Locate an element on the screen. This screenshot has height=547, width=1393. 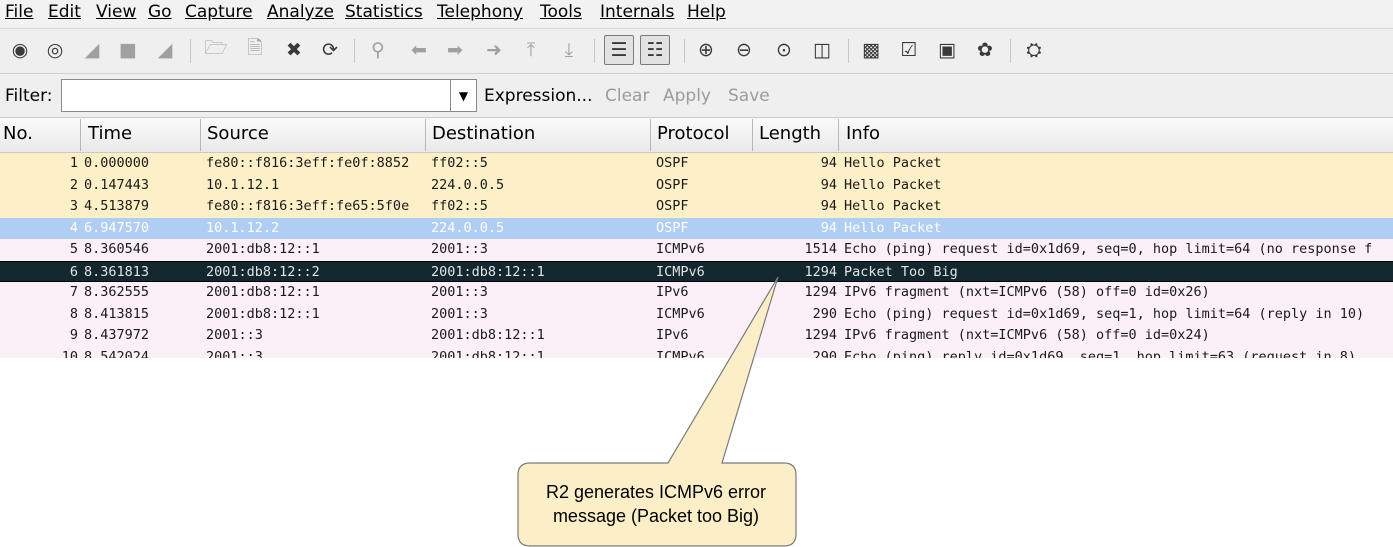
go-back-icon: ⬅ is located at coordinates (419, 50).